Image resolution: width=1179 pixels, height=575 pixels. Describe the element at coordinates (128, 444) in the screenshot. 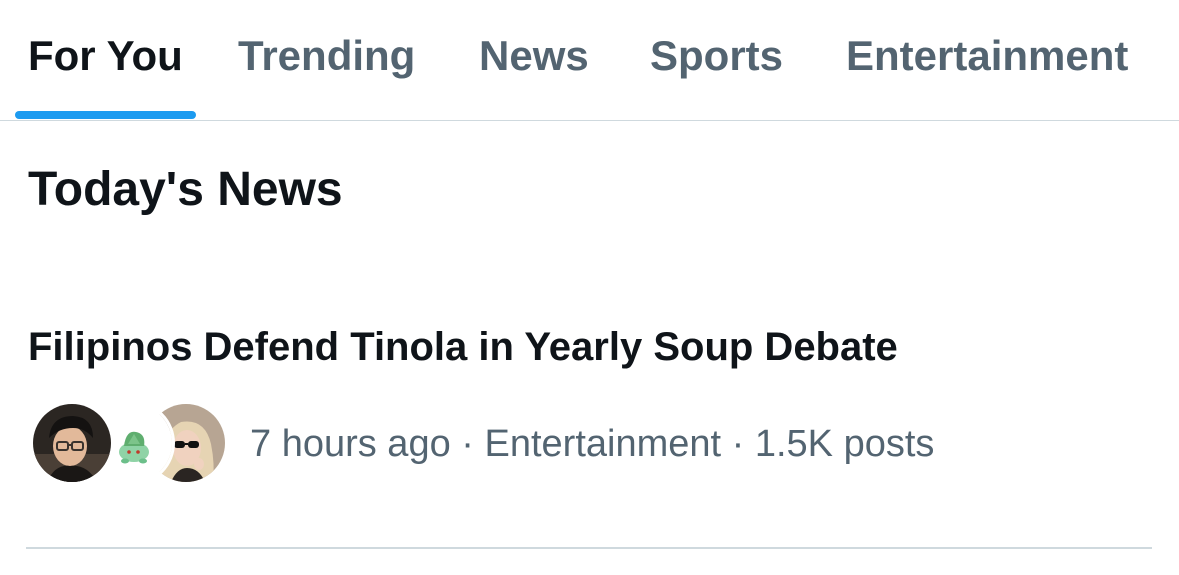

I see `avatar-stack` at that location.